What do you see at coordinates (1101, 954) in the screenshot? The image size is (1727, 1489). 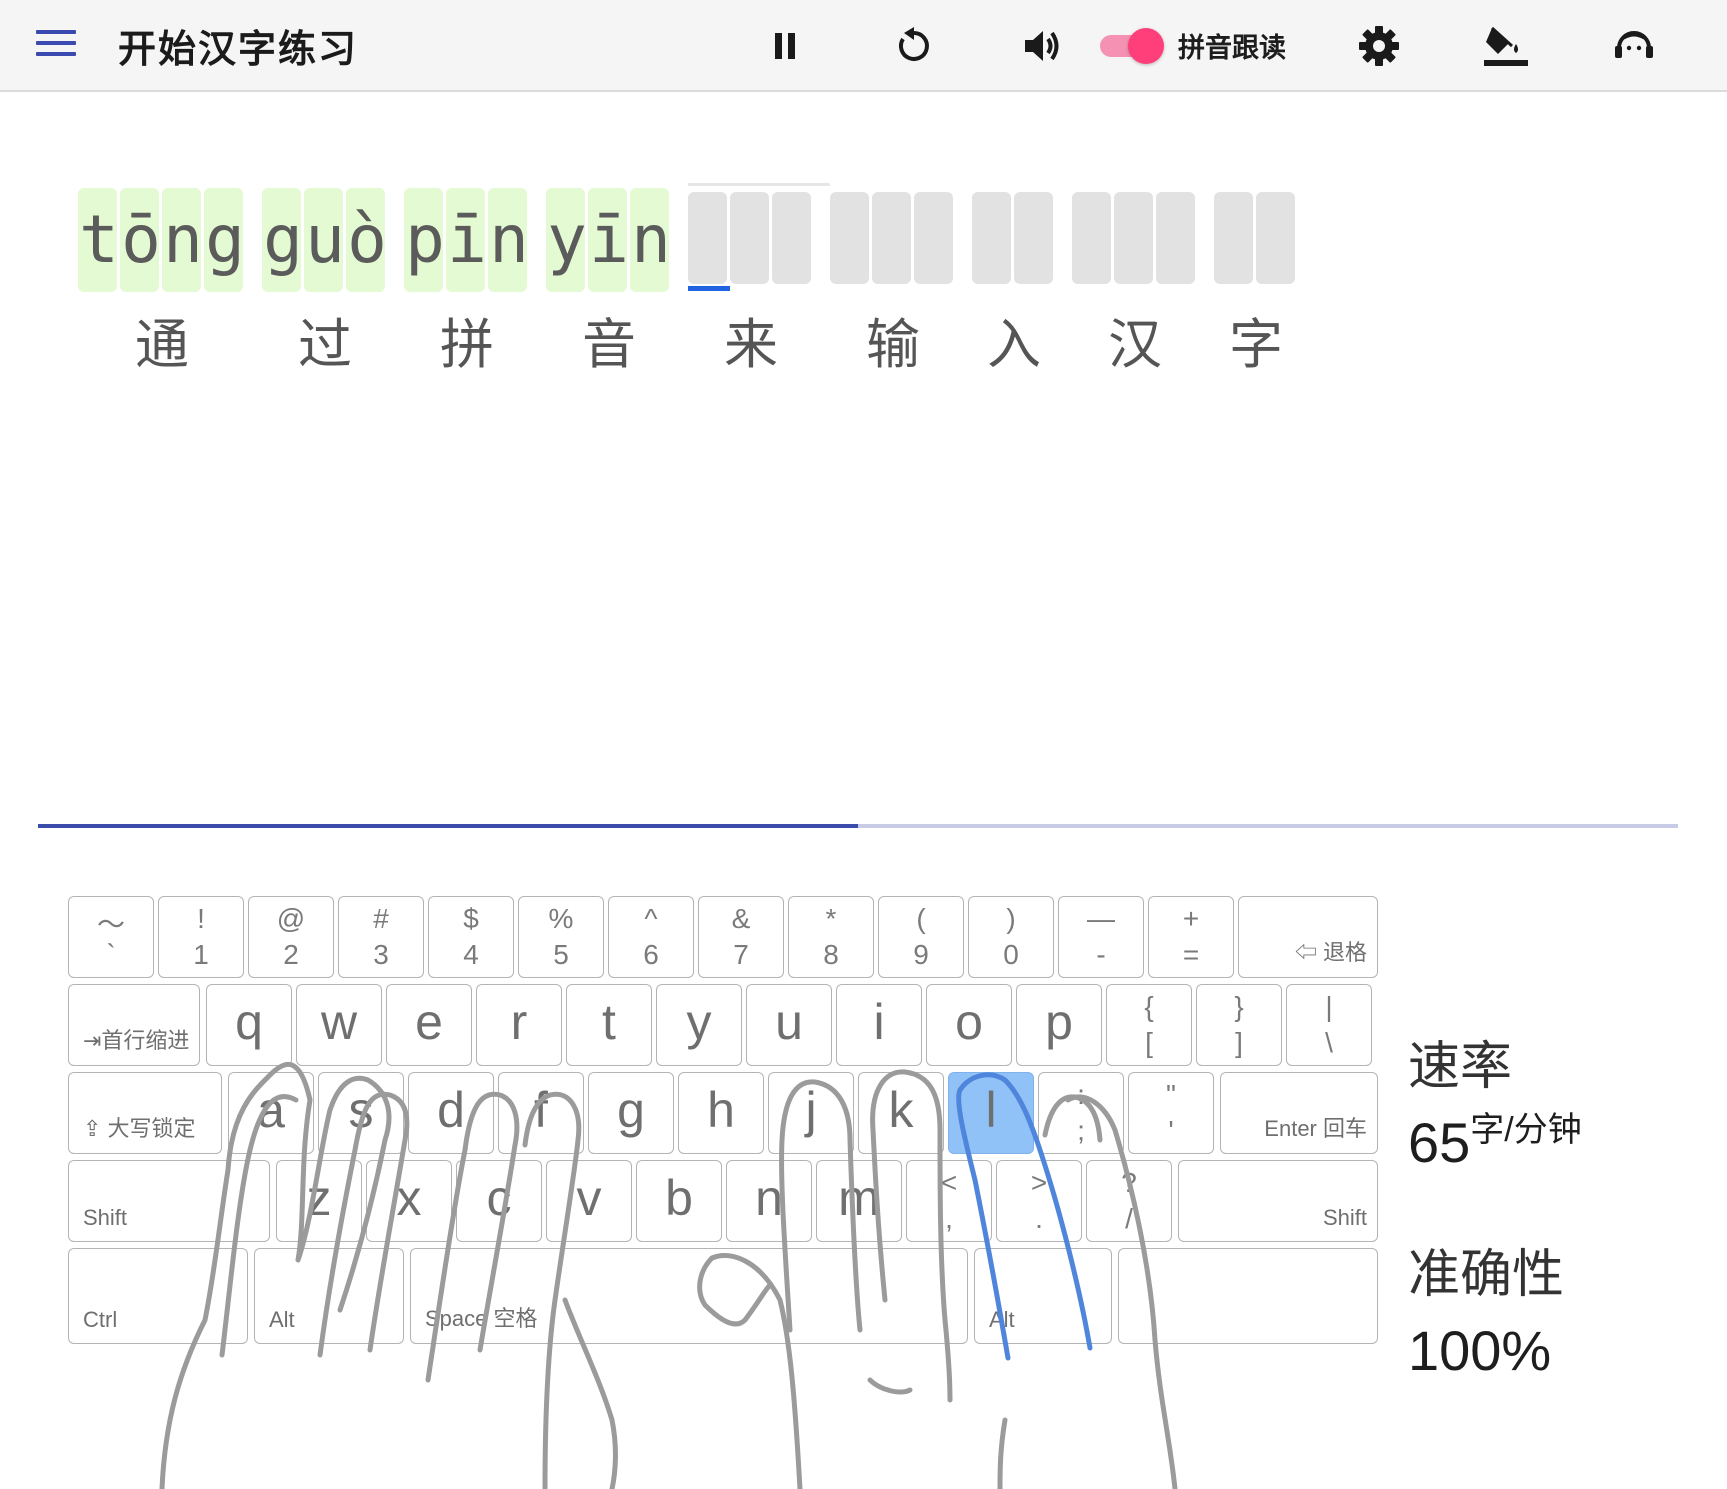 I see `key-symbol: -` at bounding box center [1101, 954].